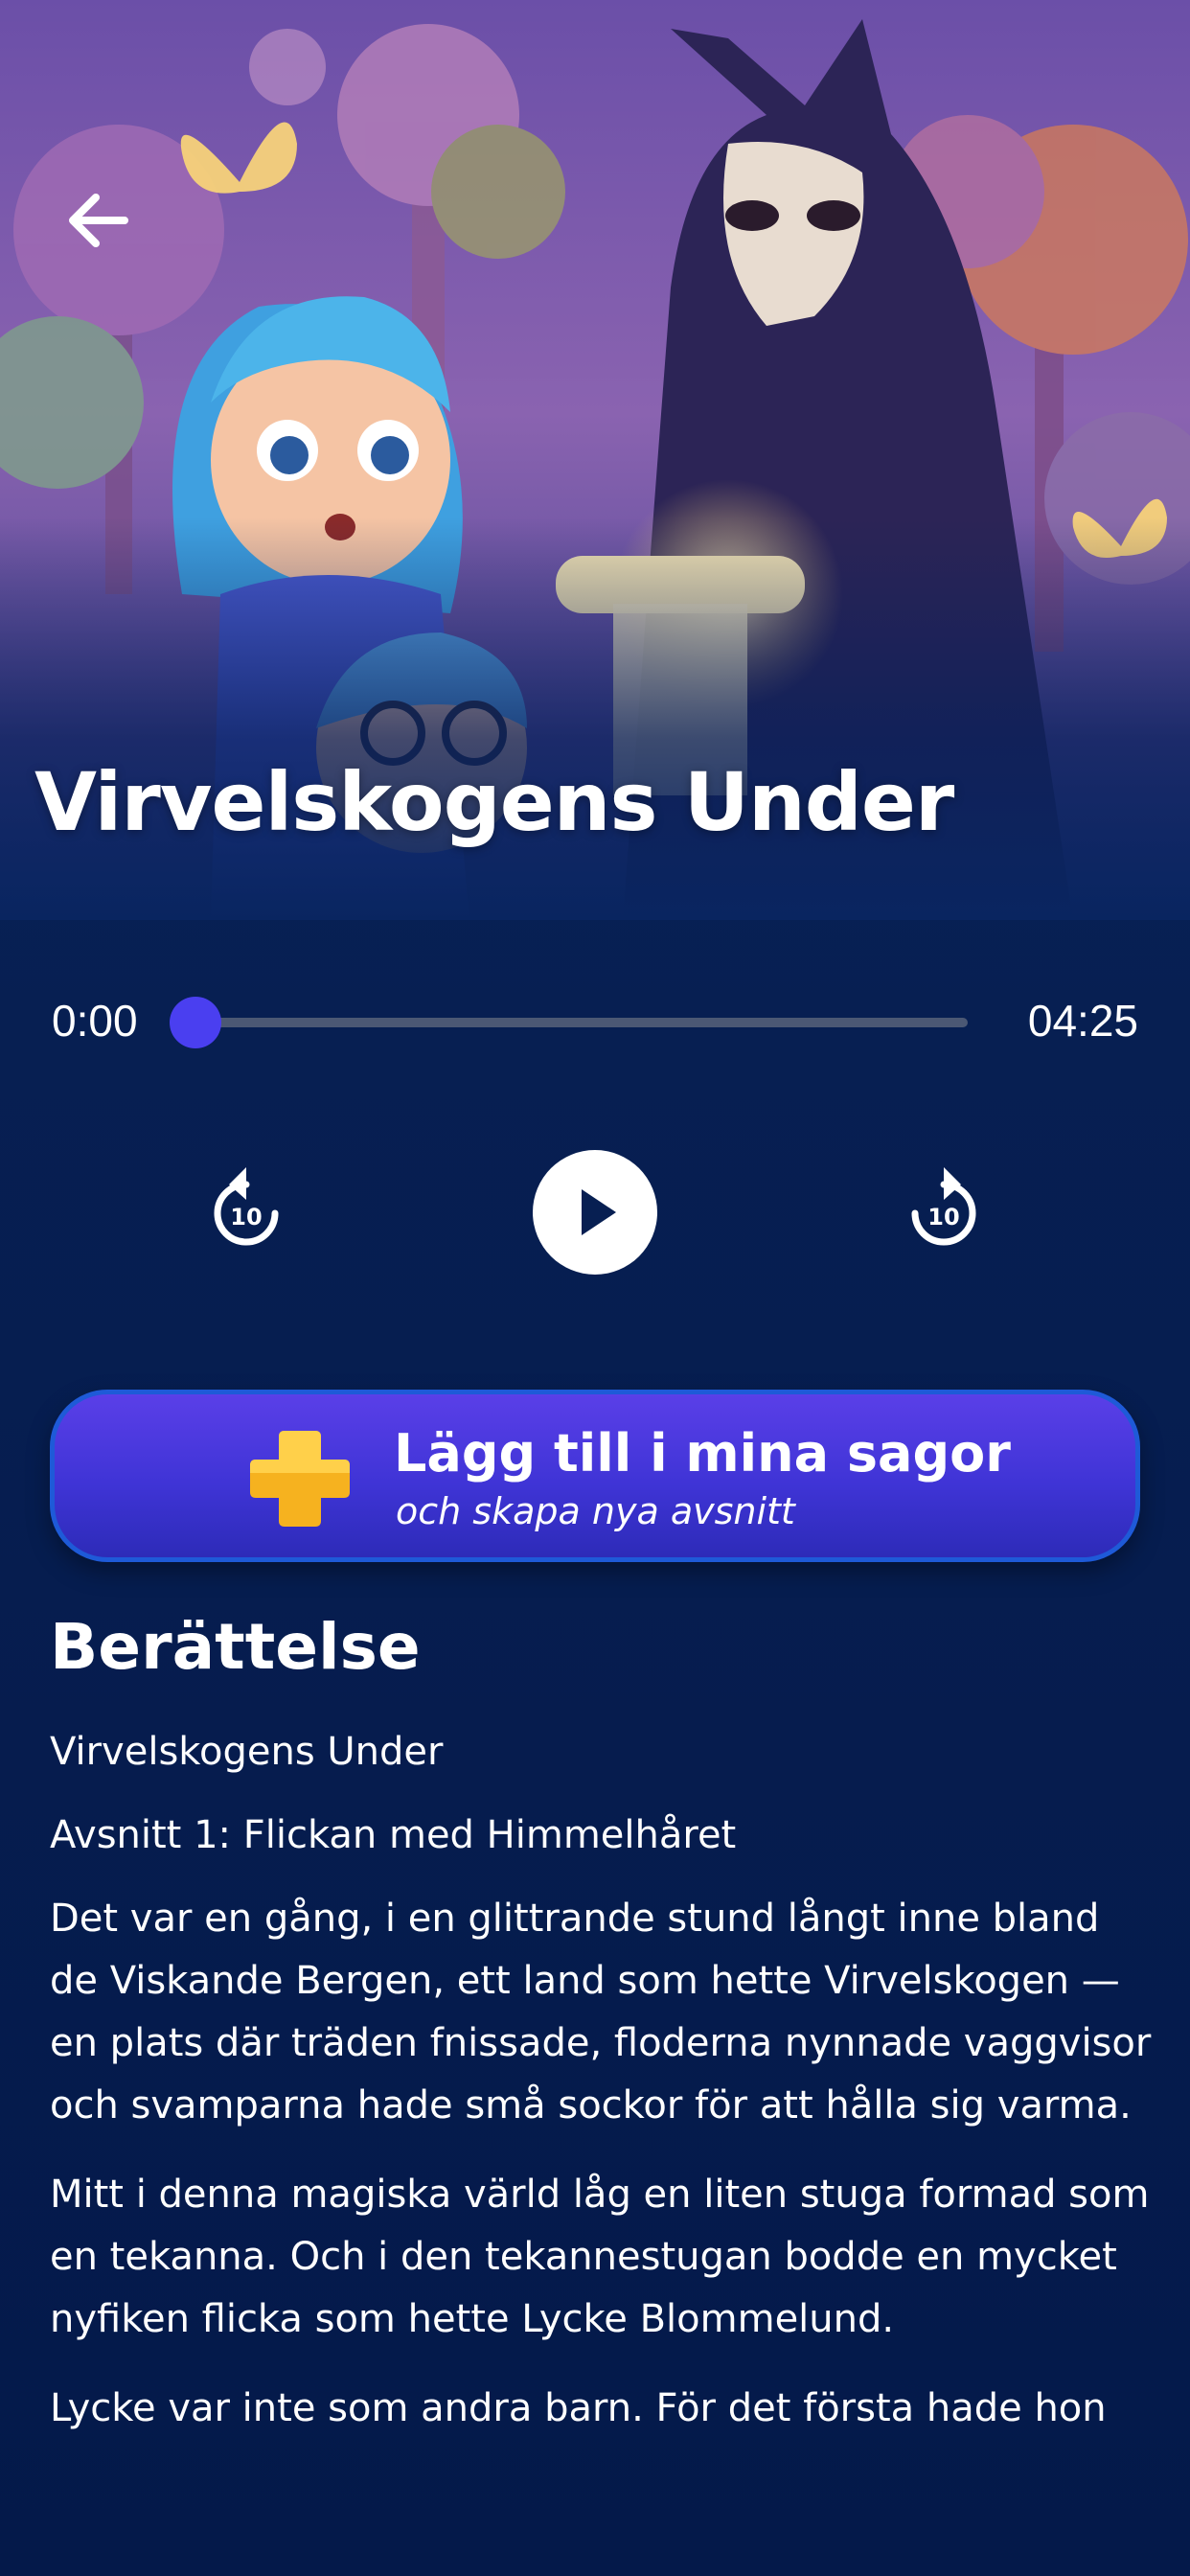 The height and width of the screenshot is (2576, 1190). I want to click on arrow-left-icon, so click(99, 220).